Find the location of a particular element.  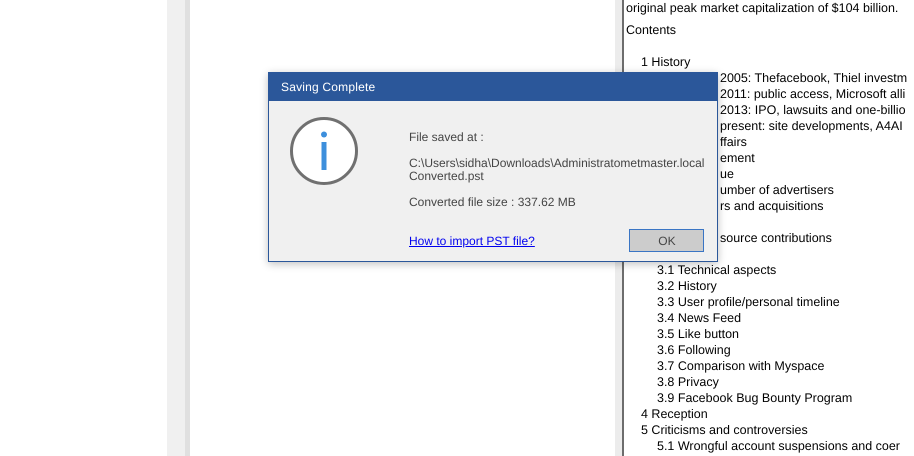

contents-entry: 3.9 Facebook Bug Bounty Program is located at coordinates (754, 398).